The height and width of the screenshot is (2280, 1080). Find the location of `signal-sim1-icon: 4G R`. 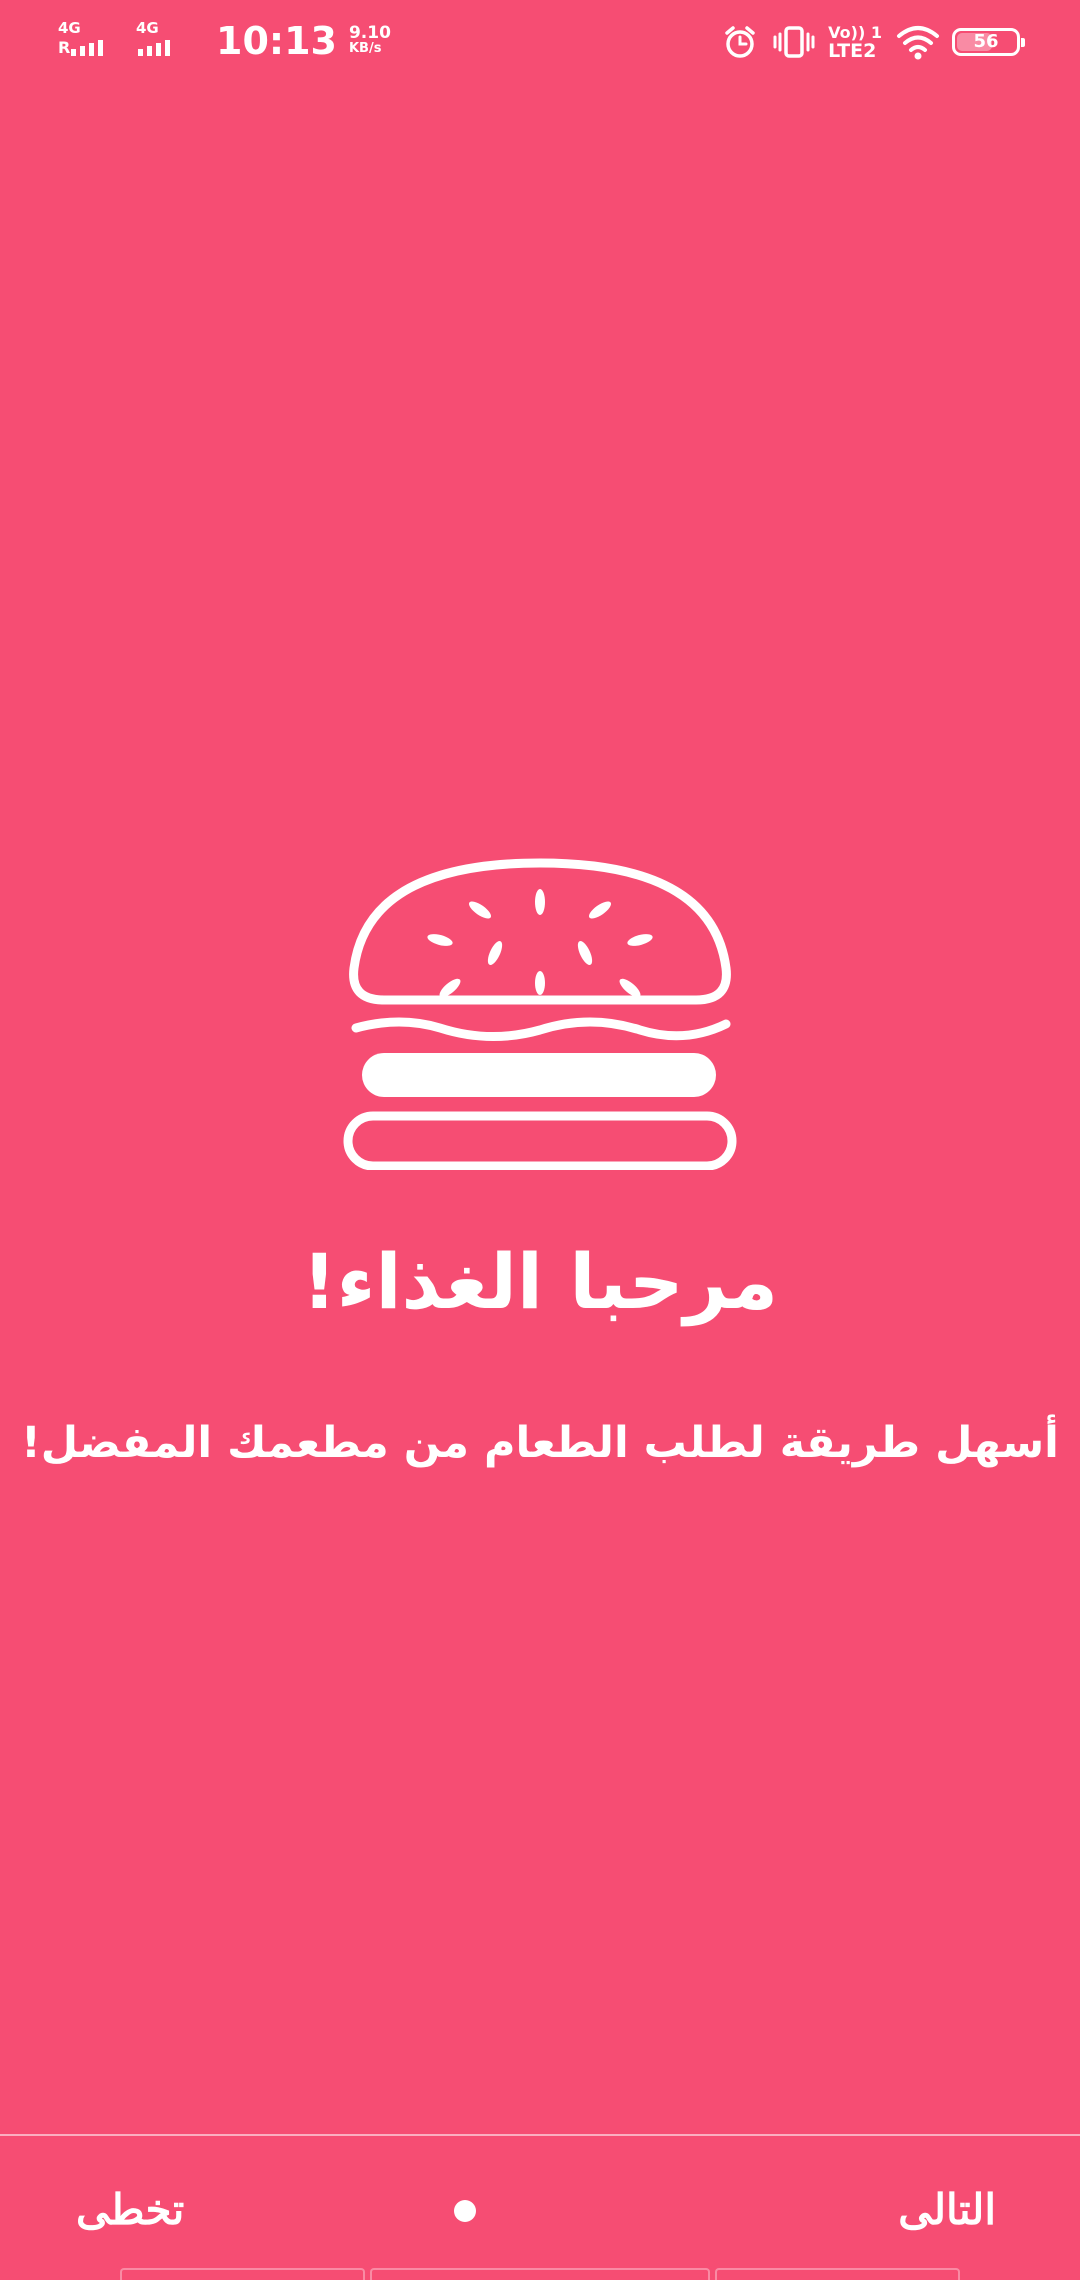

signal-sim1-icon: 4G R is located at coordinates (91, 41).